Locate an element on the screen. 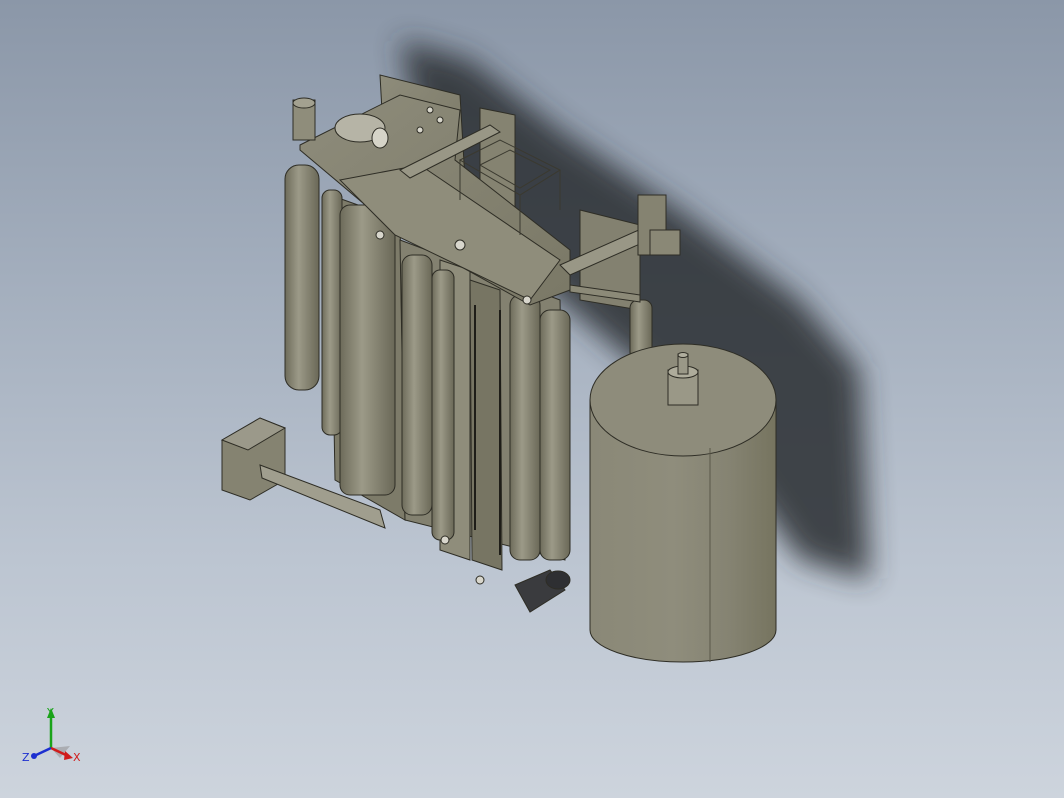  triad-x-label: X is located at coordinates (77, 757).